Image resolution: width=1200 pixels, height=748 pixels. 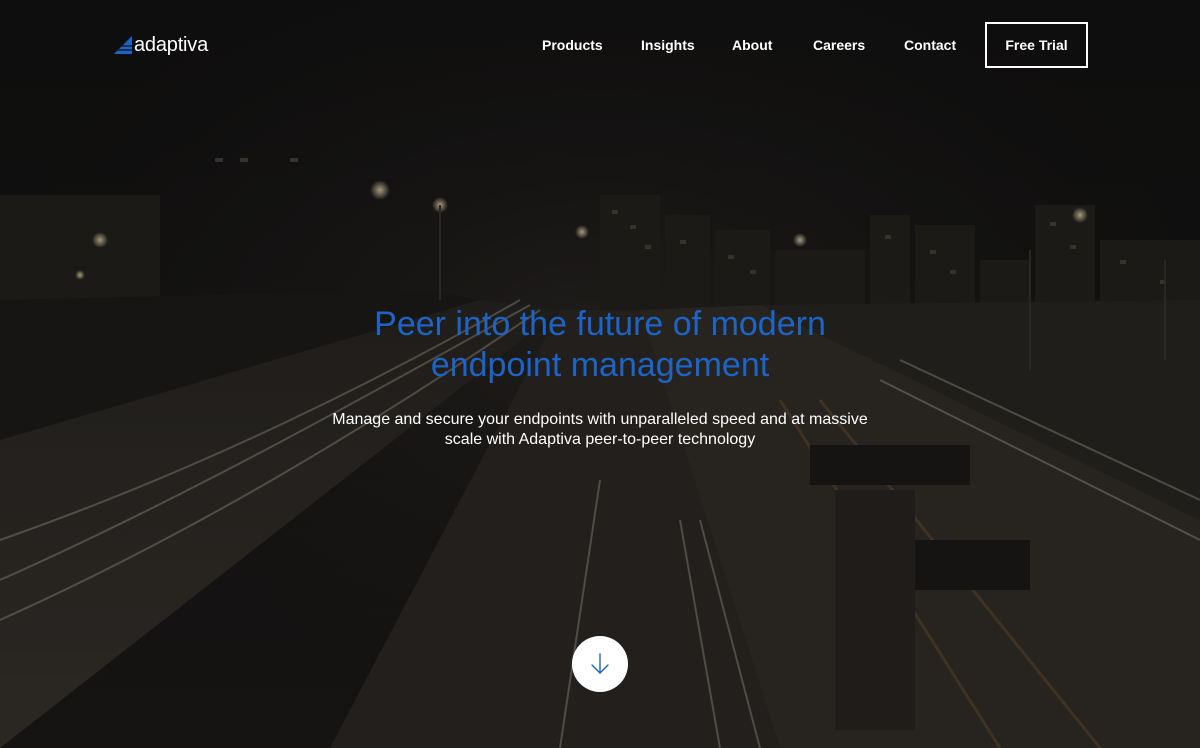 I want to click on logo-wordmark: adaptiva, so click(x=171, y=45).